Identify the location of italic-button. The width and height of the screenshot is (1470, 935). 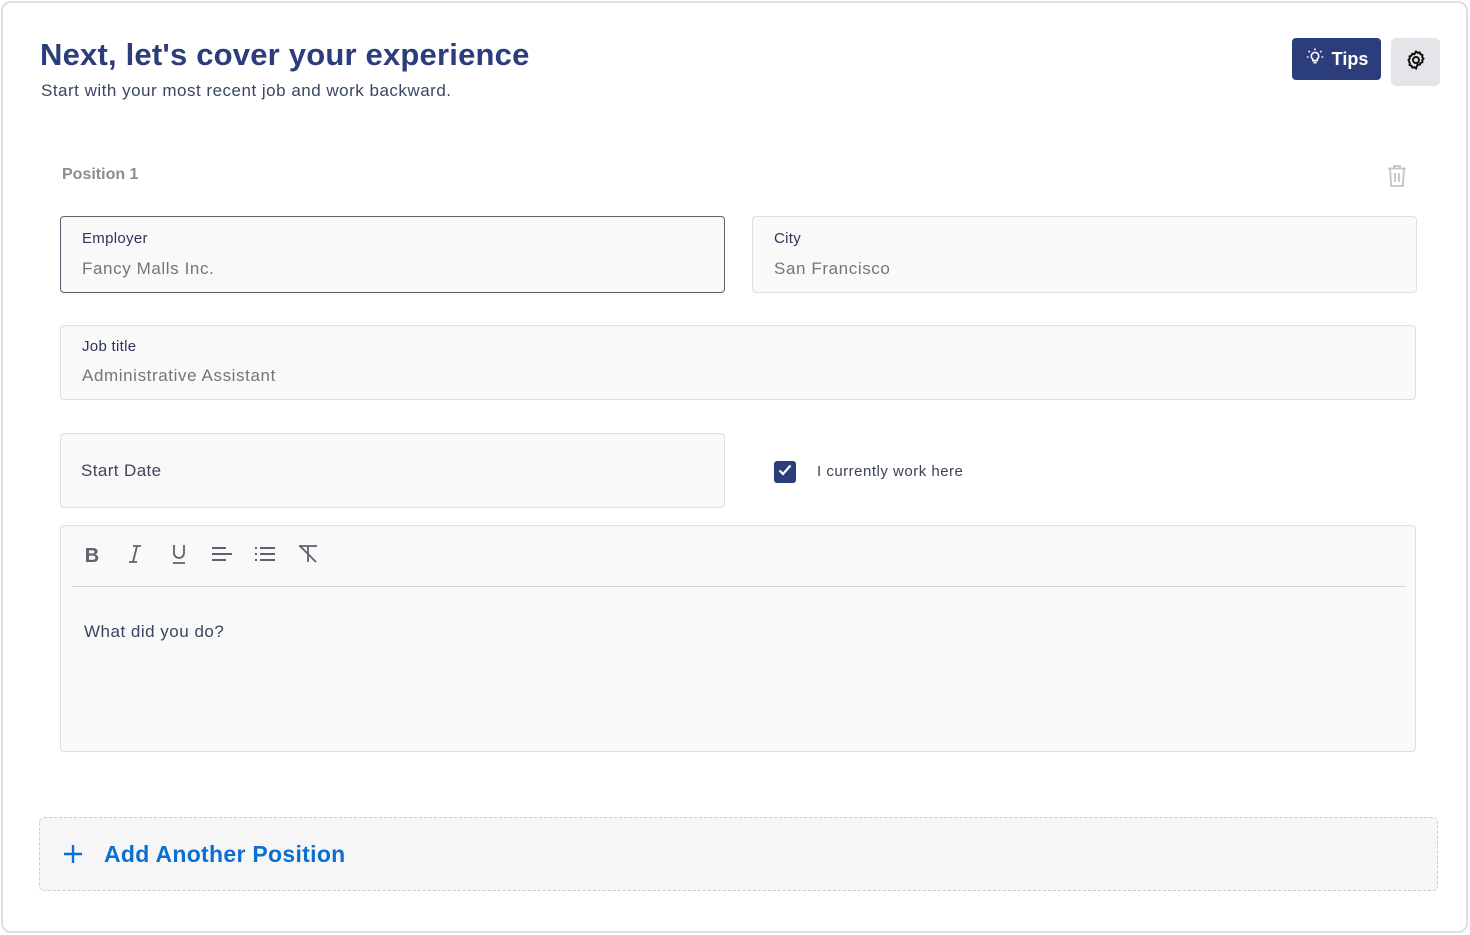
(135, 556).